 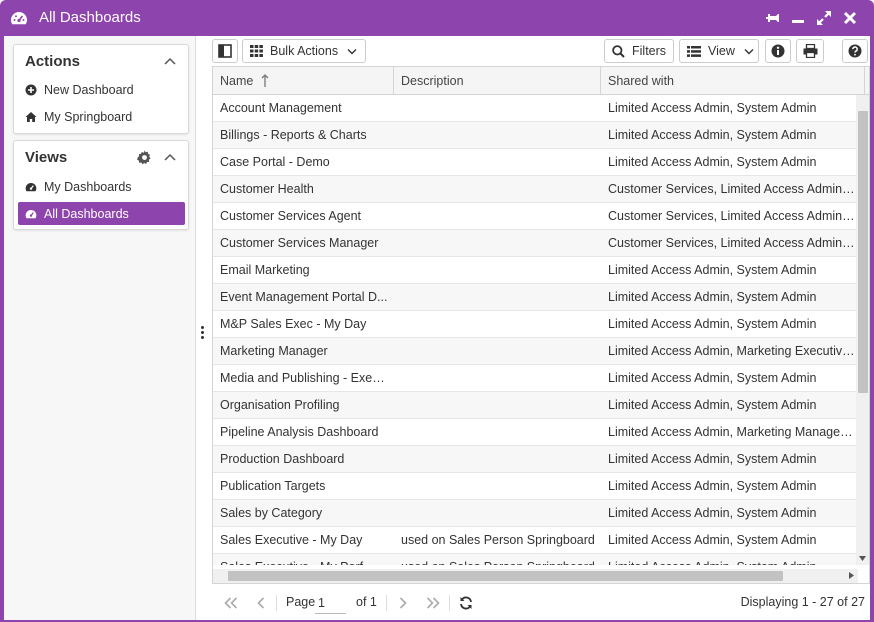 What do you see at coordinates (433, 603) in the screenshot?
I see `last-page-icon` at bounding box center [433, 603].